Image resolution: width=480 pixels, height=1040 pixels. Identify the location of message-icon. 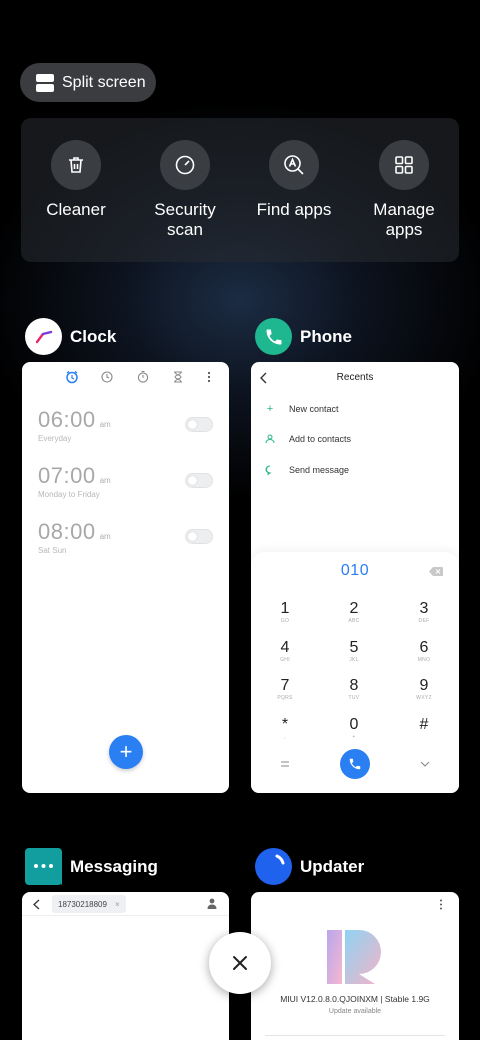
(268, 470).